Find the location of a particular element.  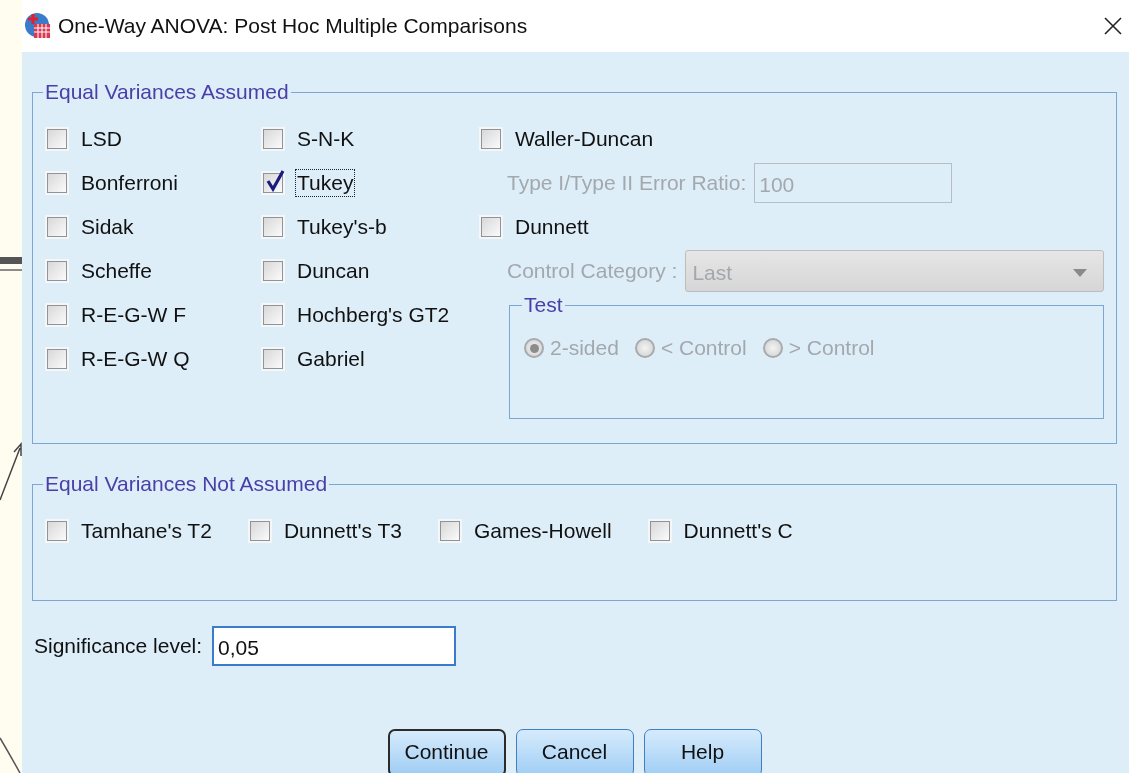

checkbox-label: Games-Howell is located at coordinates (542, 531).